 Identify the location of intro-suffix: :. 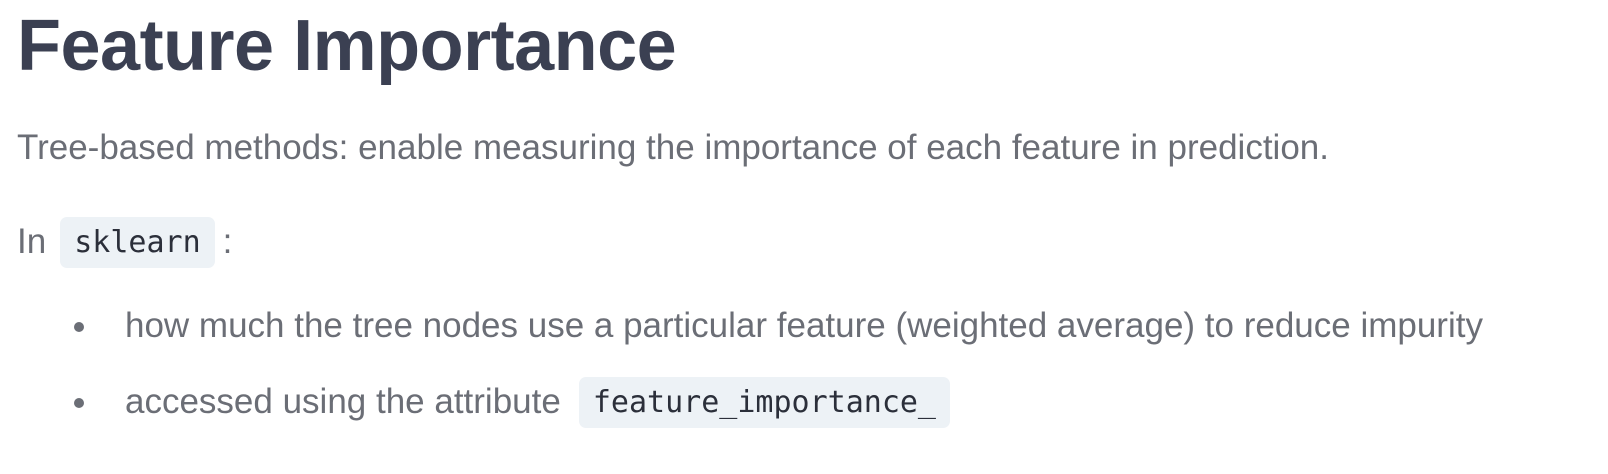
(227, 241).